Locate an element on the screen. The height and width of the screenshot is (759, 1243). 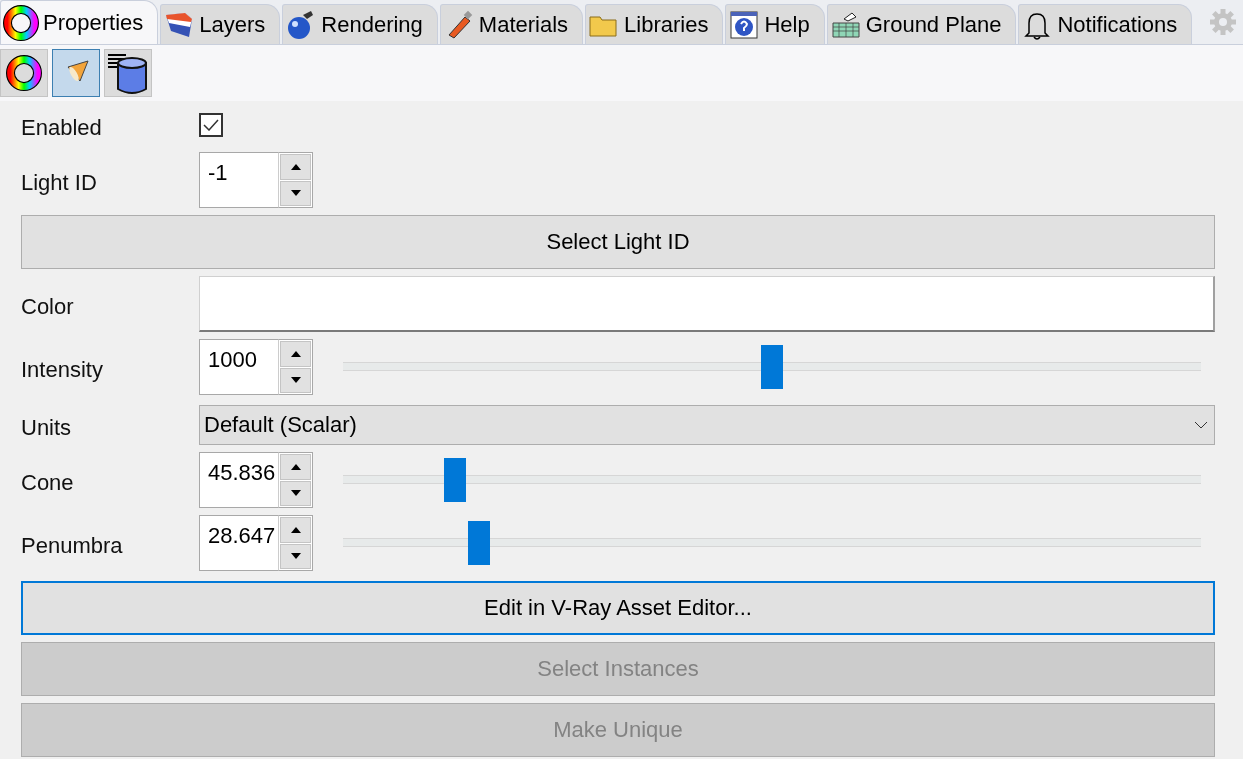
checkmark-icon is located at coordinates (211, 125).